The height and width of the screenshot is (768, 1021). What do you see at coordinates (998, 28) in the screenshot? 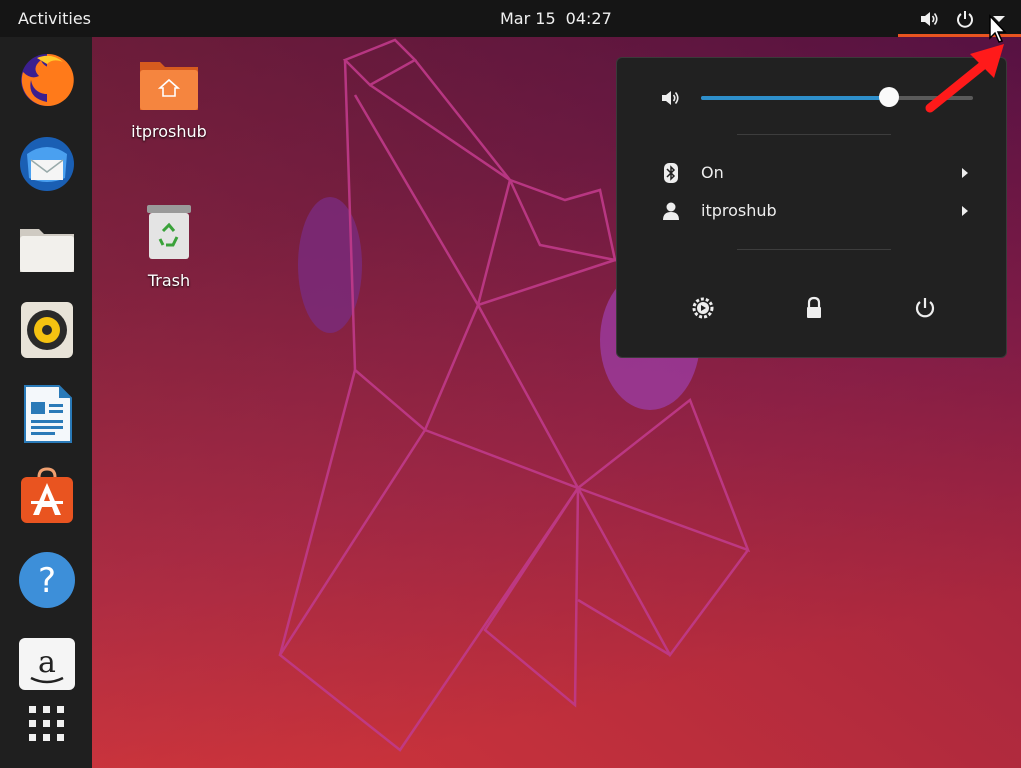
I see `mouse-cursor-icon` at bounding box center [998, 28].